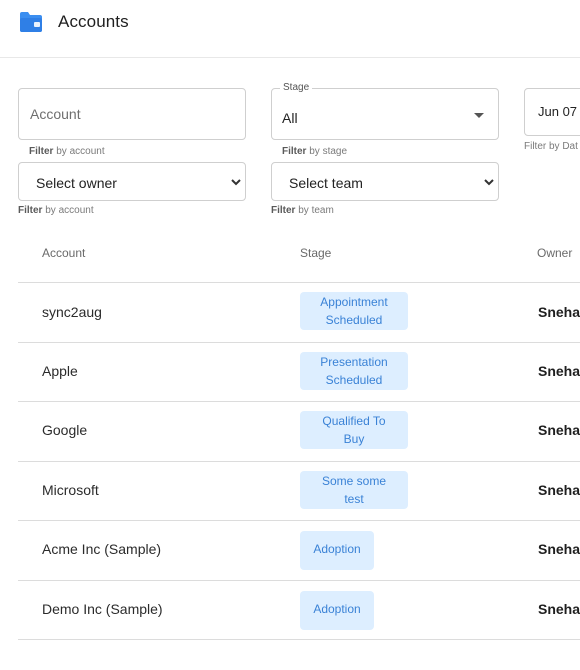  What do you see at coordinates (385, 111) in the screenshot?
I see `stage-select: Stage All` at bounding box center [385, 111].